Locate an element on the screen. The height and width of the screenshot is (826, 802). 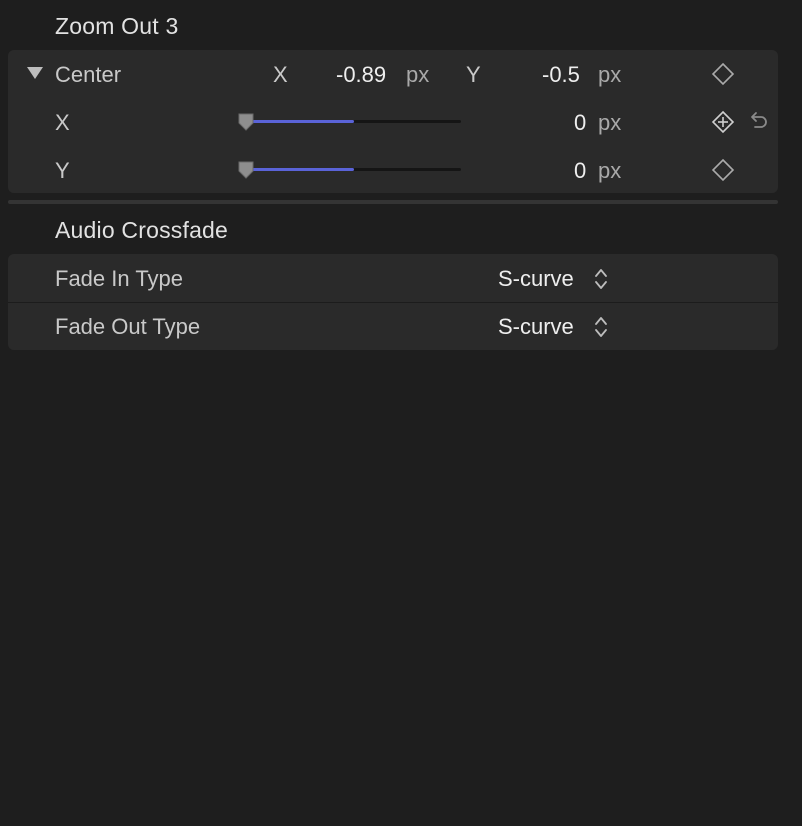
fade-out-popup: S-curve is located at coordinates (536, 327).